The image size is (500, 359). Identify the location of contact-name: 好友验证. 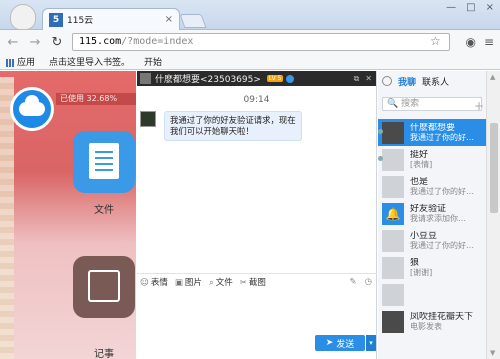
(428, 208).